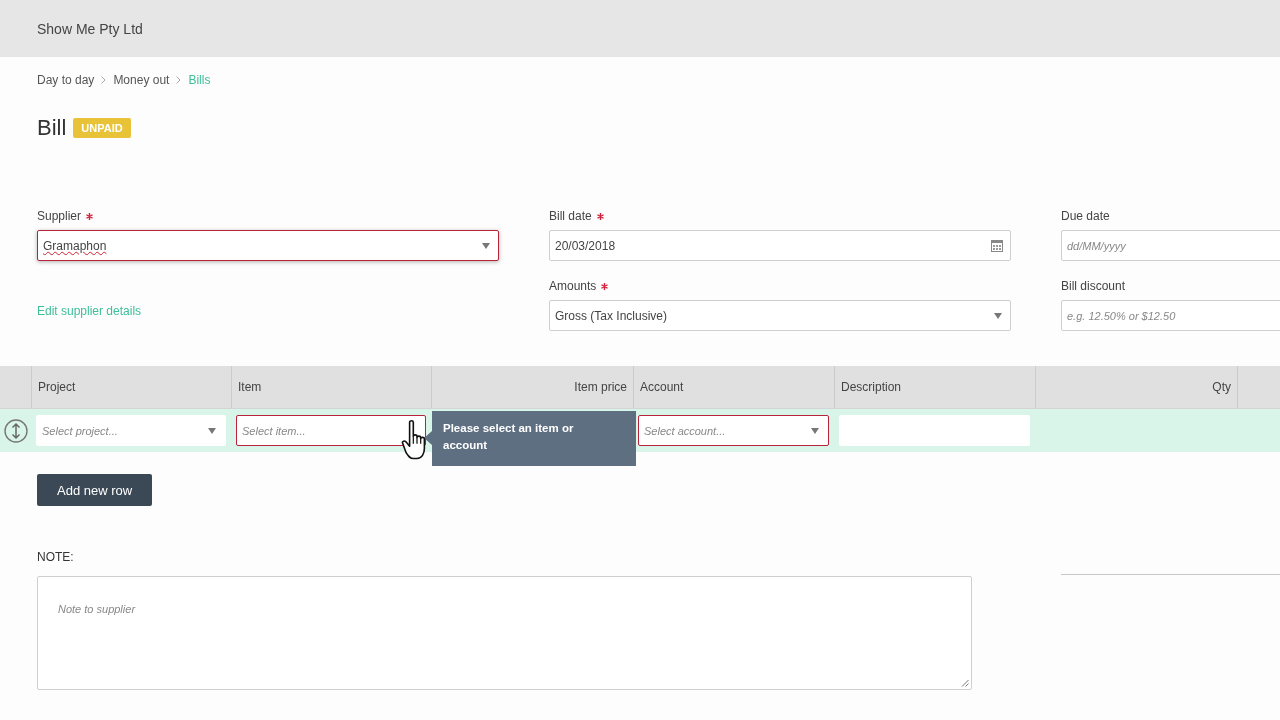  Describe the element at coordinates (733, 387) in the screenshot. I see `column-header: Account` at that location.